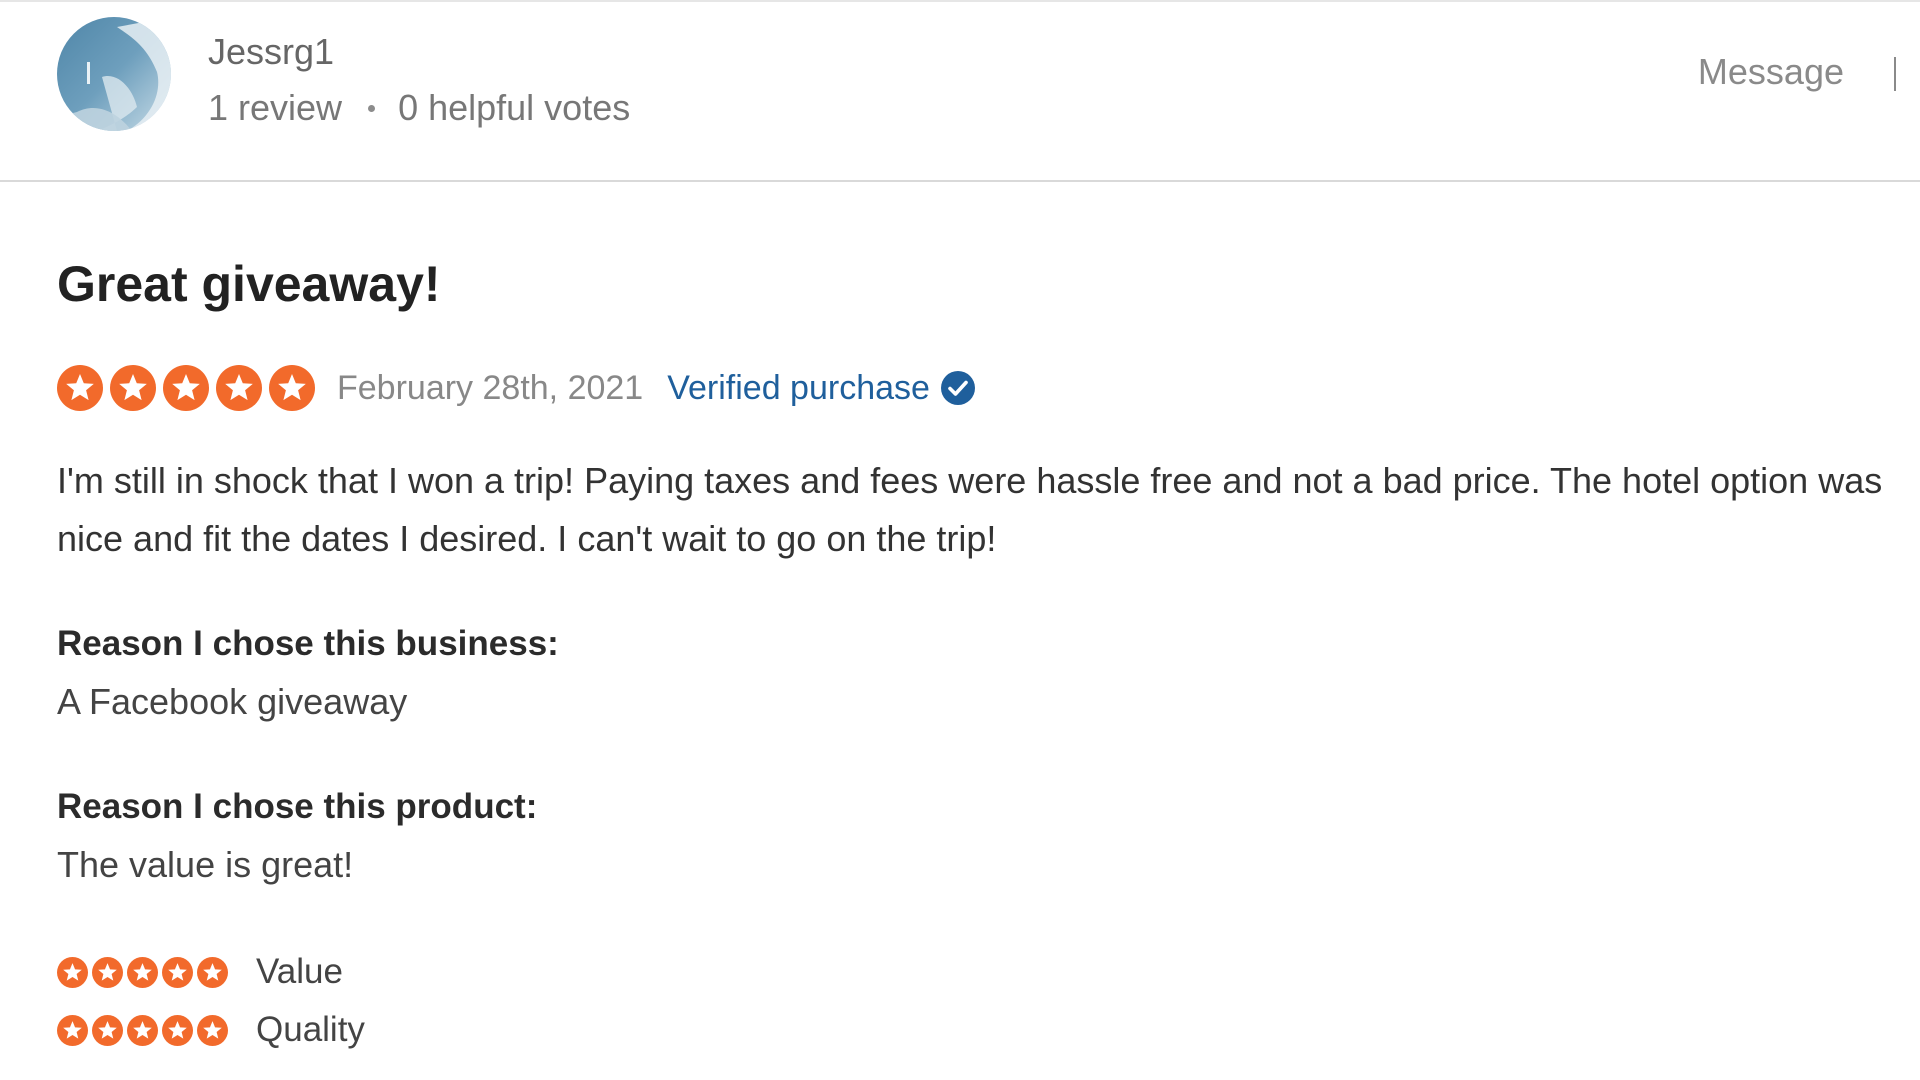 The height and width of the screenshot is (1080, 1920). I want to click on sub-rating-quality: Quality, so click(211, 1030).